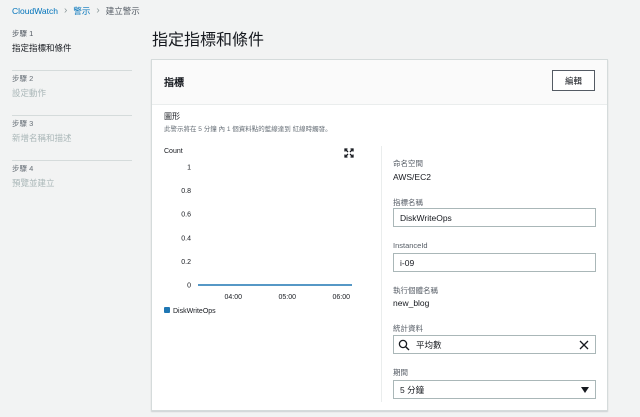 The height and width of the screenshot is (417, 640). What do you see at coordinates (412, 177) in the screenshot?
I see `namespace-value: AWS/EC2` at bounding box center [412, 177].